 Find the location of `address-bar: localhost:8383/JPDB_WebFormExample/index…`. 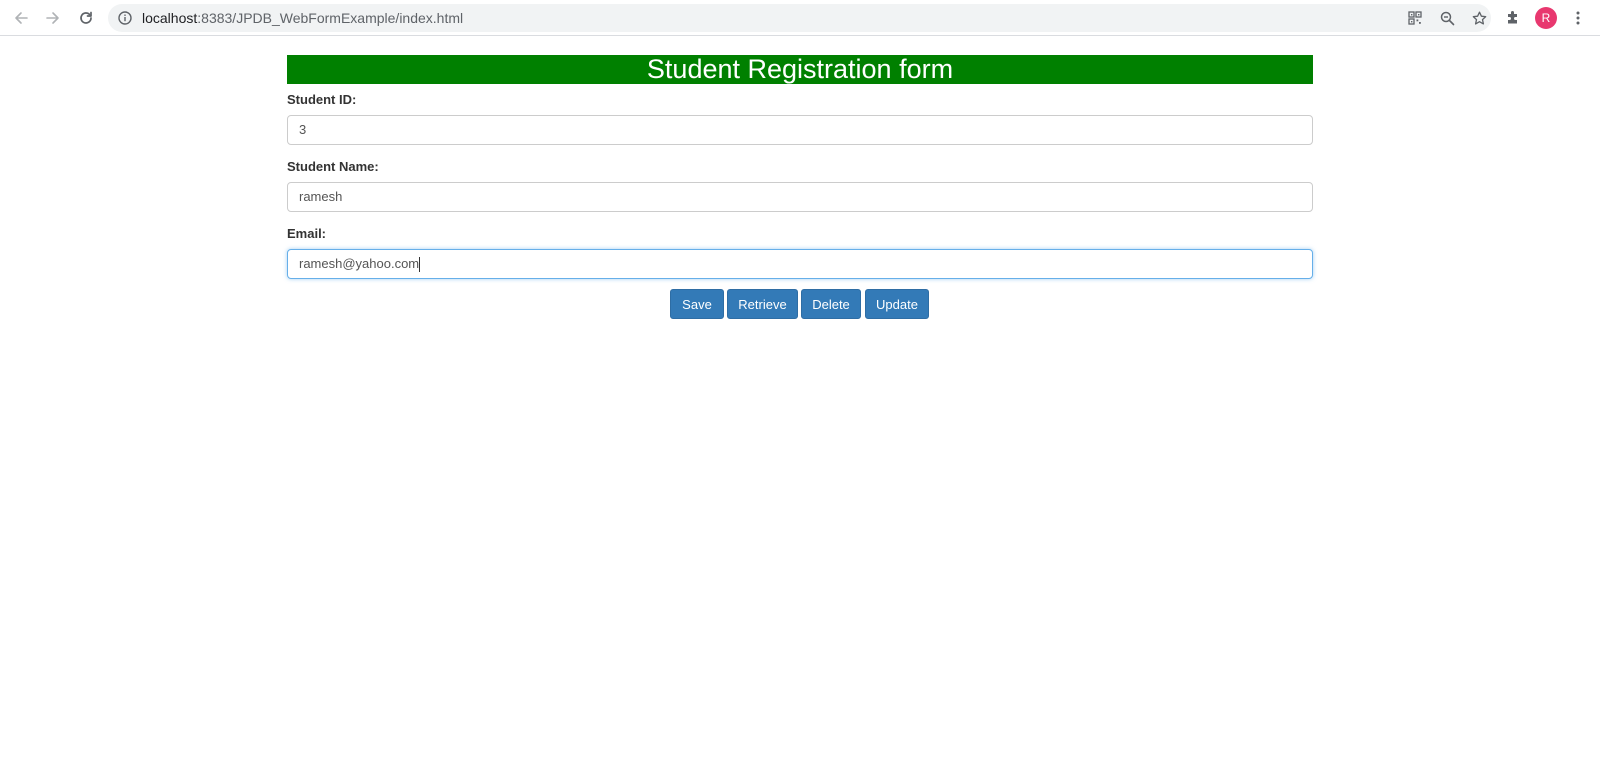

address-bar: localhost:8383/JPDB_WebFormExample/index… is located at coordinates (799, 18).